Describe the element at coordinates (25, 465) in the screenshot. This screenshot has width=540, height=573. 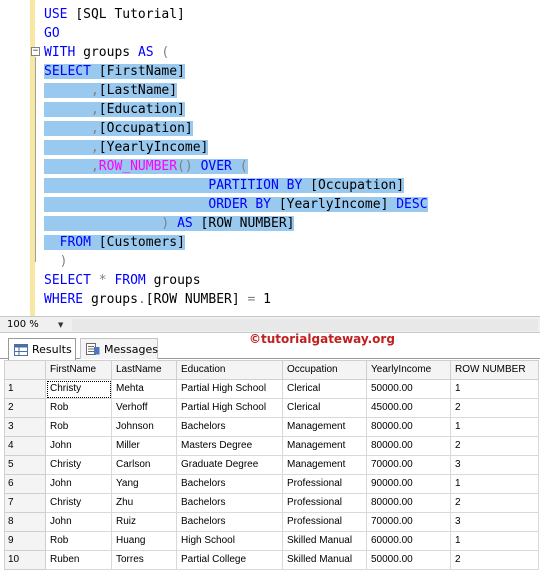
I see `row-number: 5` at that location.